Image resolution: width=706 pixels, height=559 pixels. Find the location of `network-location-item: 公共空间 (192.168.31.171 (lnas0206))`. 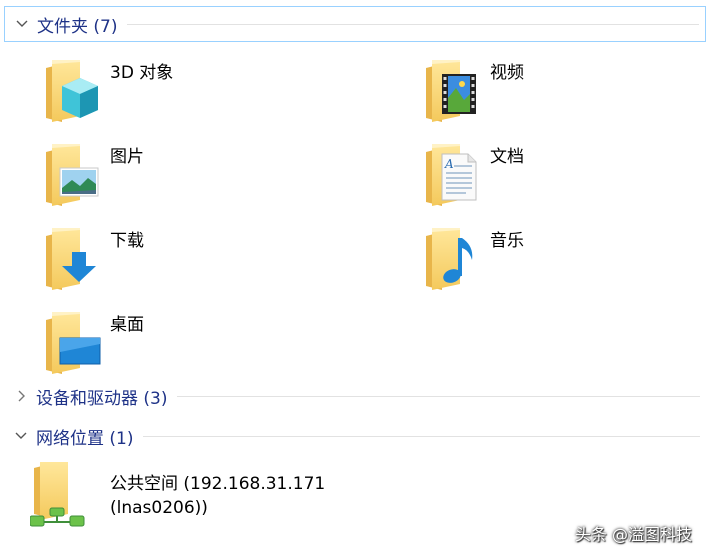

network-location-item: 公共空间 (192.168.31.171 (lnas0206)) is located at coordinates (195, 498).